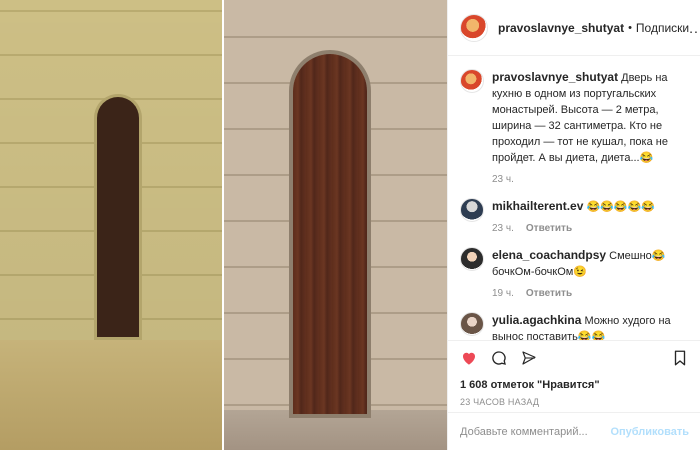 This screenshot has width=700, height=450. What do you see at coordinates (620, 207) in the screenshot?
I see `comment-text: 😂😂😂😂😂` at bounding box center [620, 207].